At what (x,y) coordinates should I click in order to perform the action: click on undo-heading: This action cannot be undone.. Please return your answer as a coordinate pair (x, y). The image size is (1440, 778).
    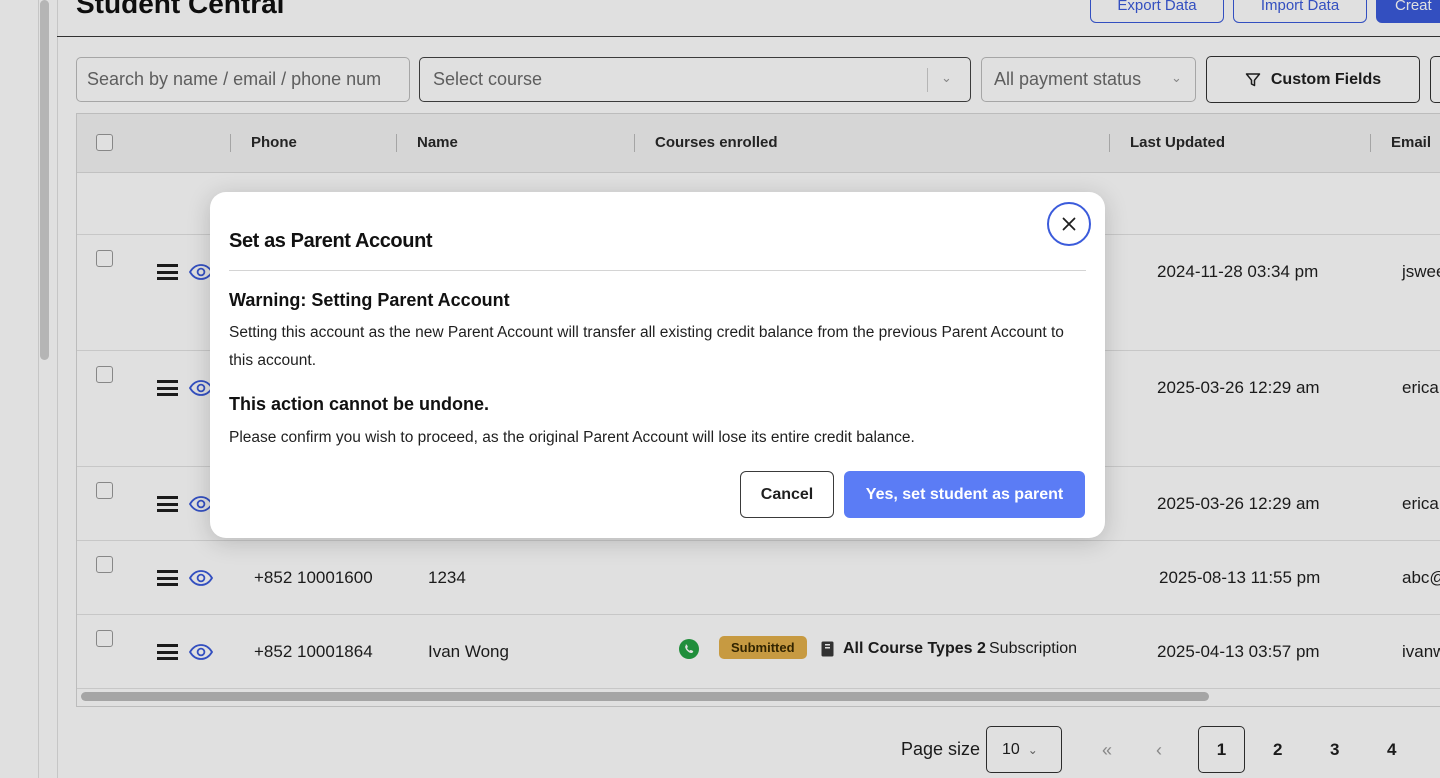
    Looking at the image, I should click on (359, 404).